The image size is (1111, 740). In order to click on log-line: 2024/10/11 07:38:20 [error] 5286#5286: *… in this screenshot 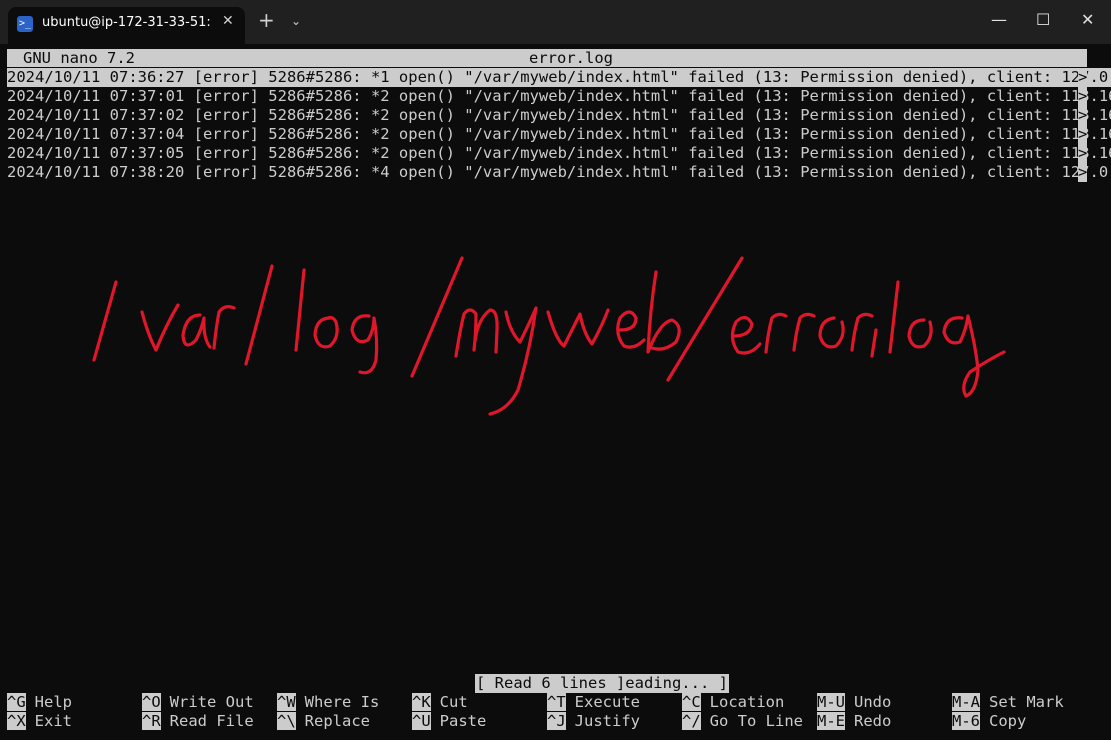, I will do `click(559, 172)`.